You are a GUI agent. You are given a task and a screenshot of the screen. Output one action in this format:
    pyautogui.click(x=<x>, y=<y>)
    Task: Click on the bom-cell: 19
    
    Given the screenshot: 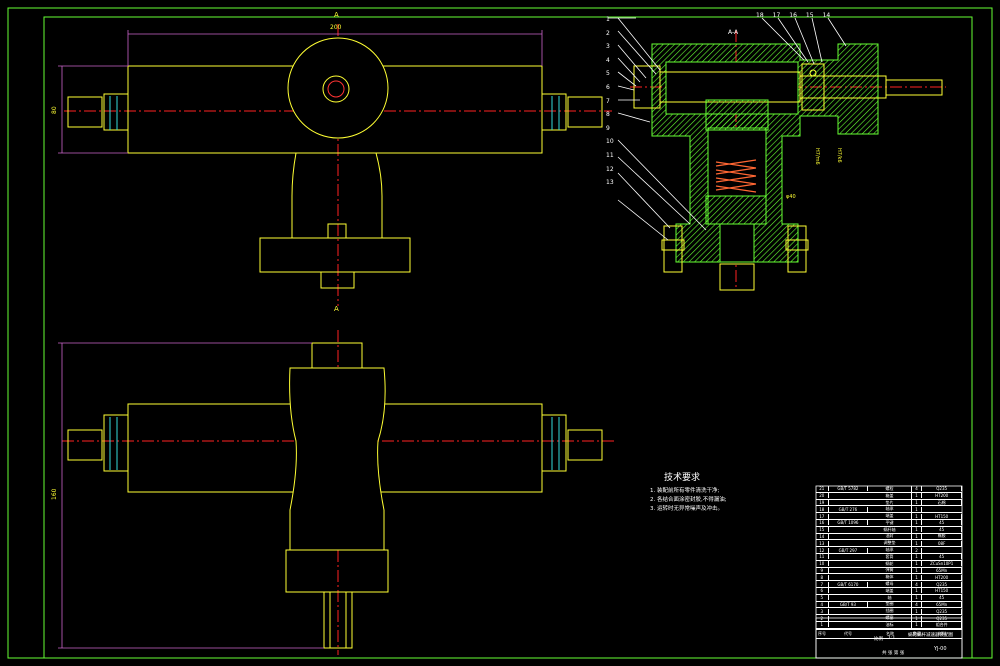 What is the action you would take?
    pyautogui.click(x=822, y=502)
    